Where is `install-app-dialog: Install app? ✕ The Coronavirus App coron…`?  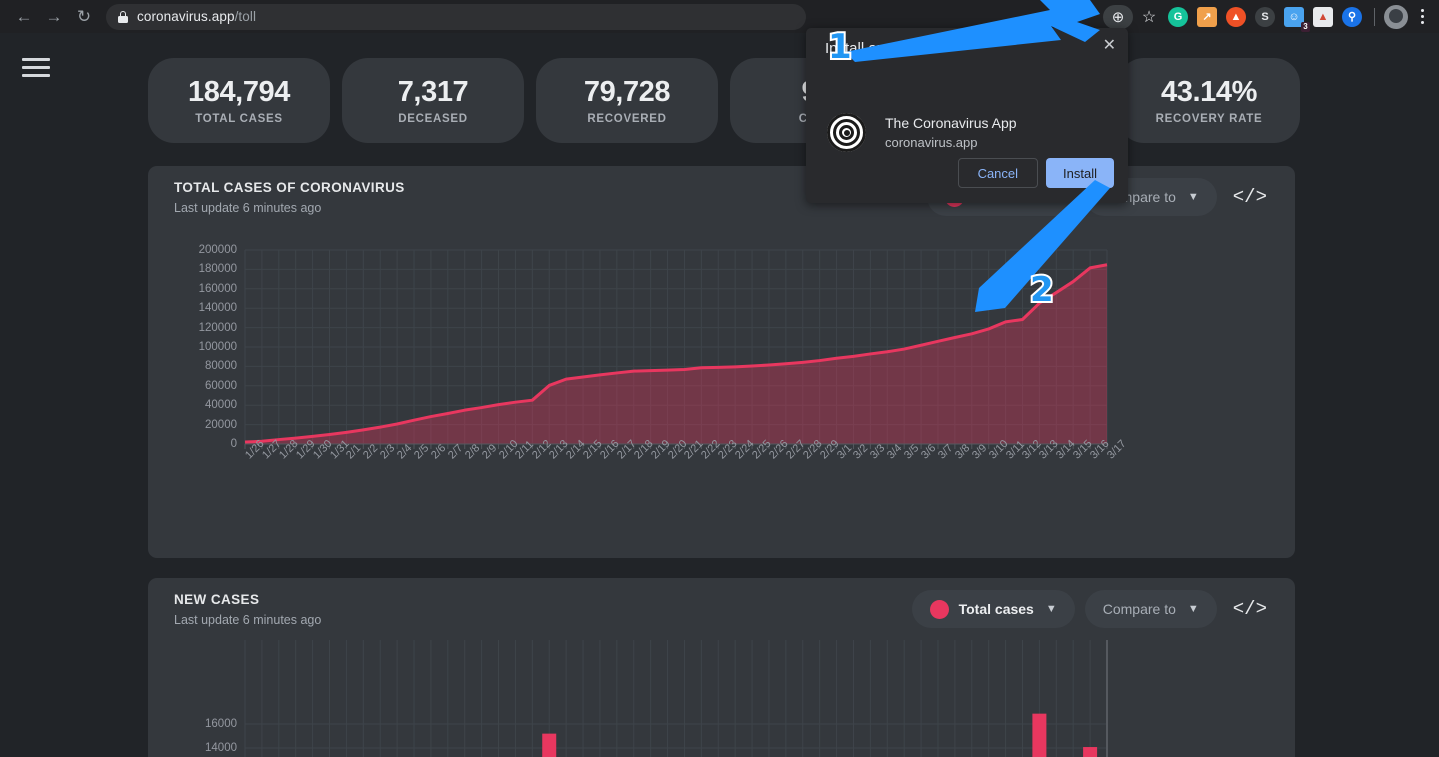
install-app-dialog: Install app? ✕ The Coronavirus App coron… is located at coordinates (967, 115).